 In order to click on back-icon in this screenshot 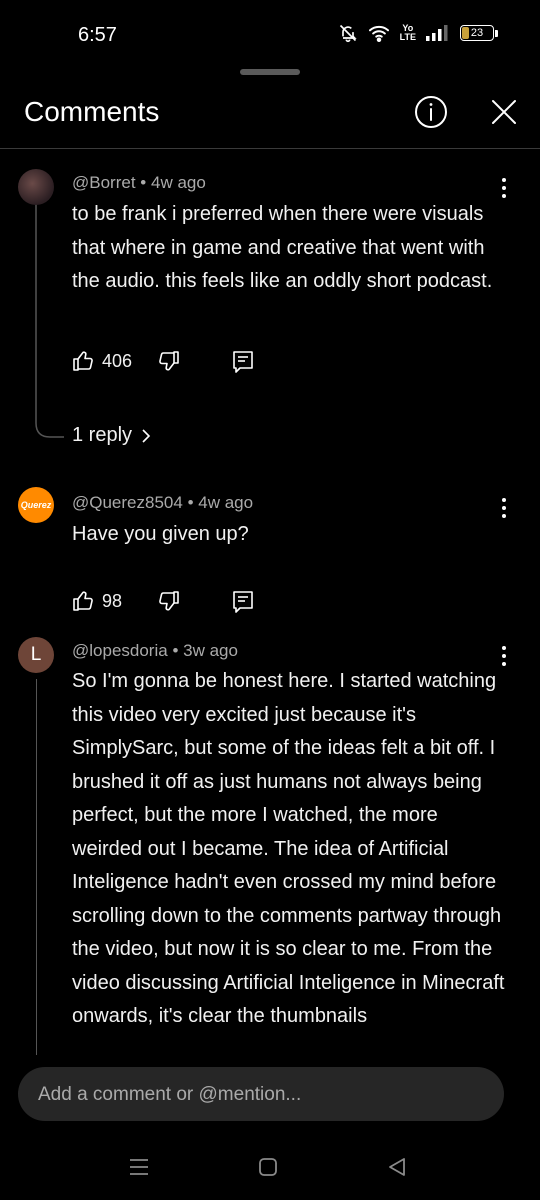, I will do `click(397, 1167)`.